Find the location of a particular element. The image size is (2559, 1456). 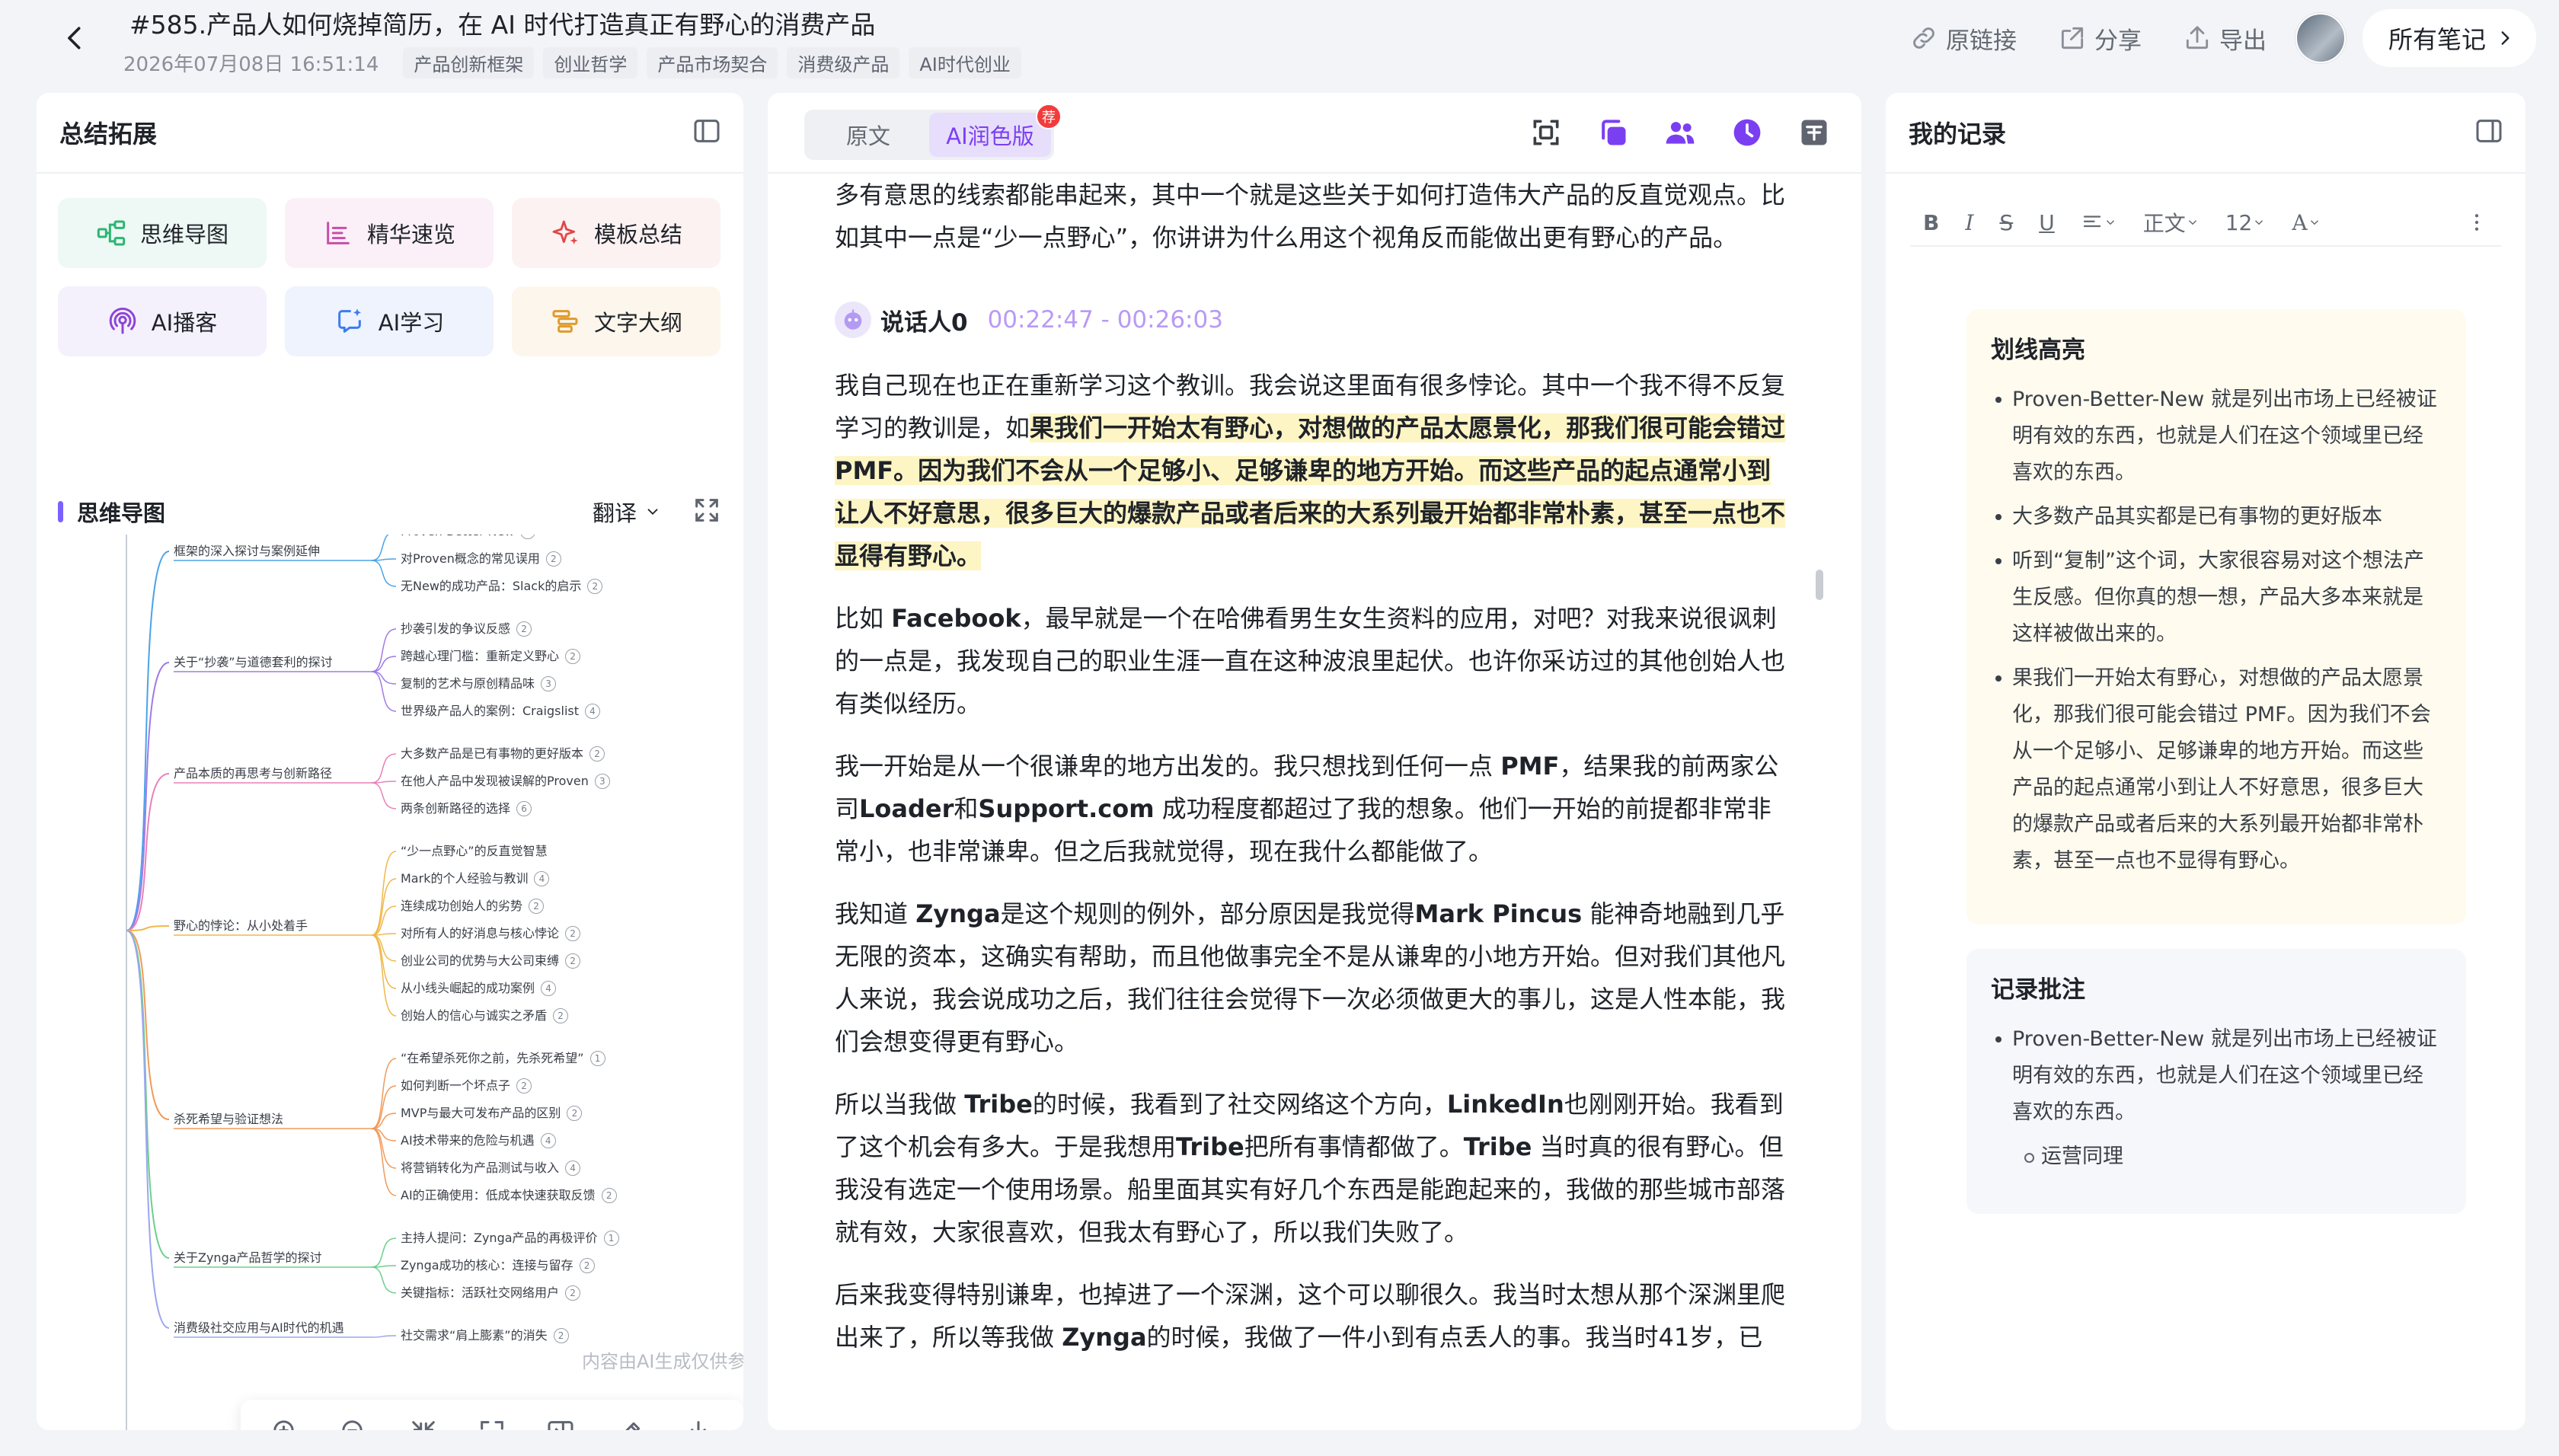

template-summary-button: 模板总结 is located at coordinates (616, 233).